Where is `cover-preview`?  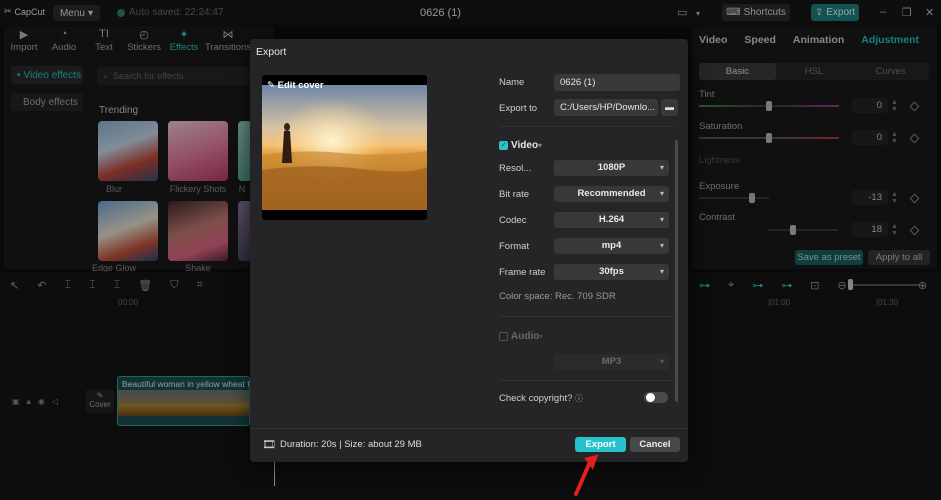
cover-preview is located at coordinates (344, 147).